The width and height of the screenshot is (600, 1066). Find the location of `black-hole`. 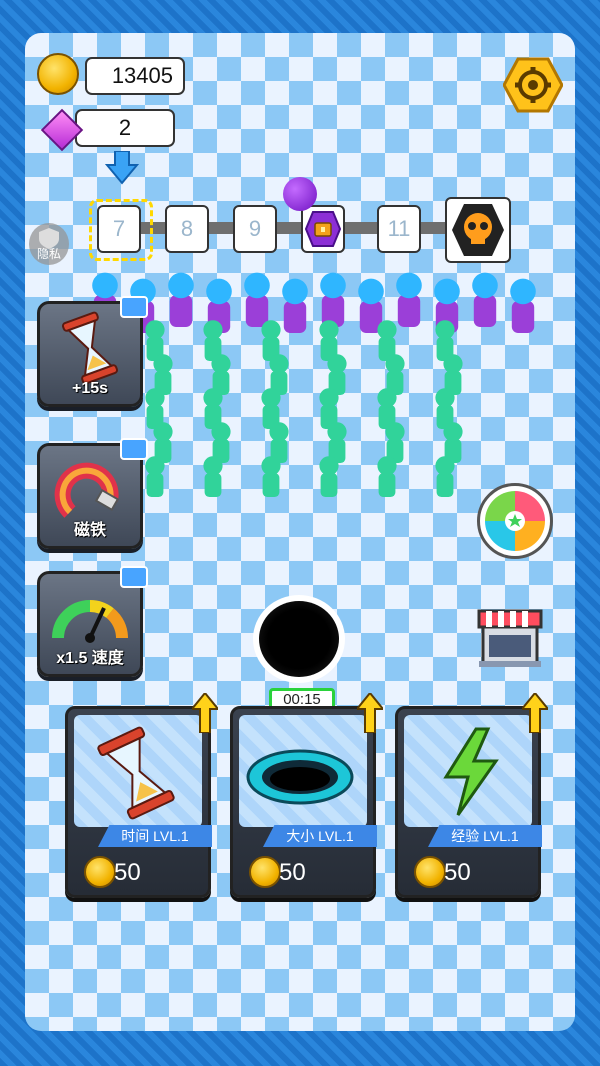

black-hole is located at coordinates (299, 639).